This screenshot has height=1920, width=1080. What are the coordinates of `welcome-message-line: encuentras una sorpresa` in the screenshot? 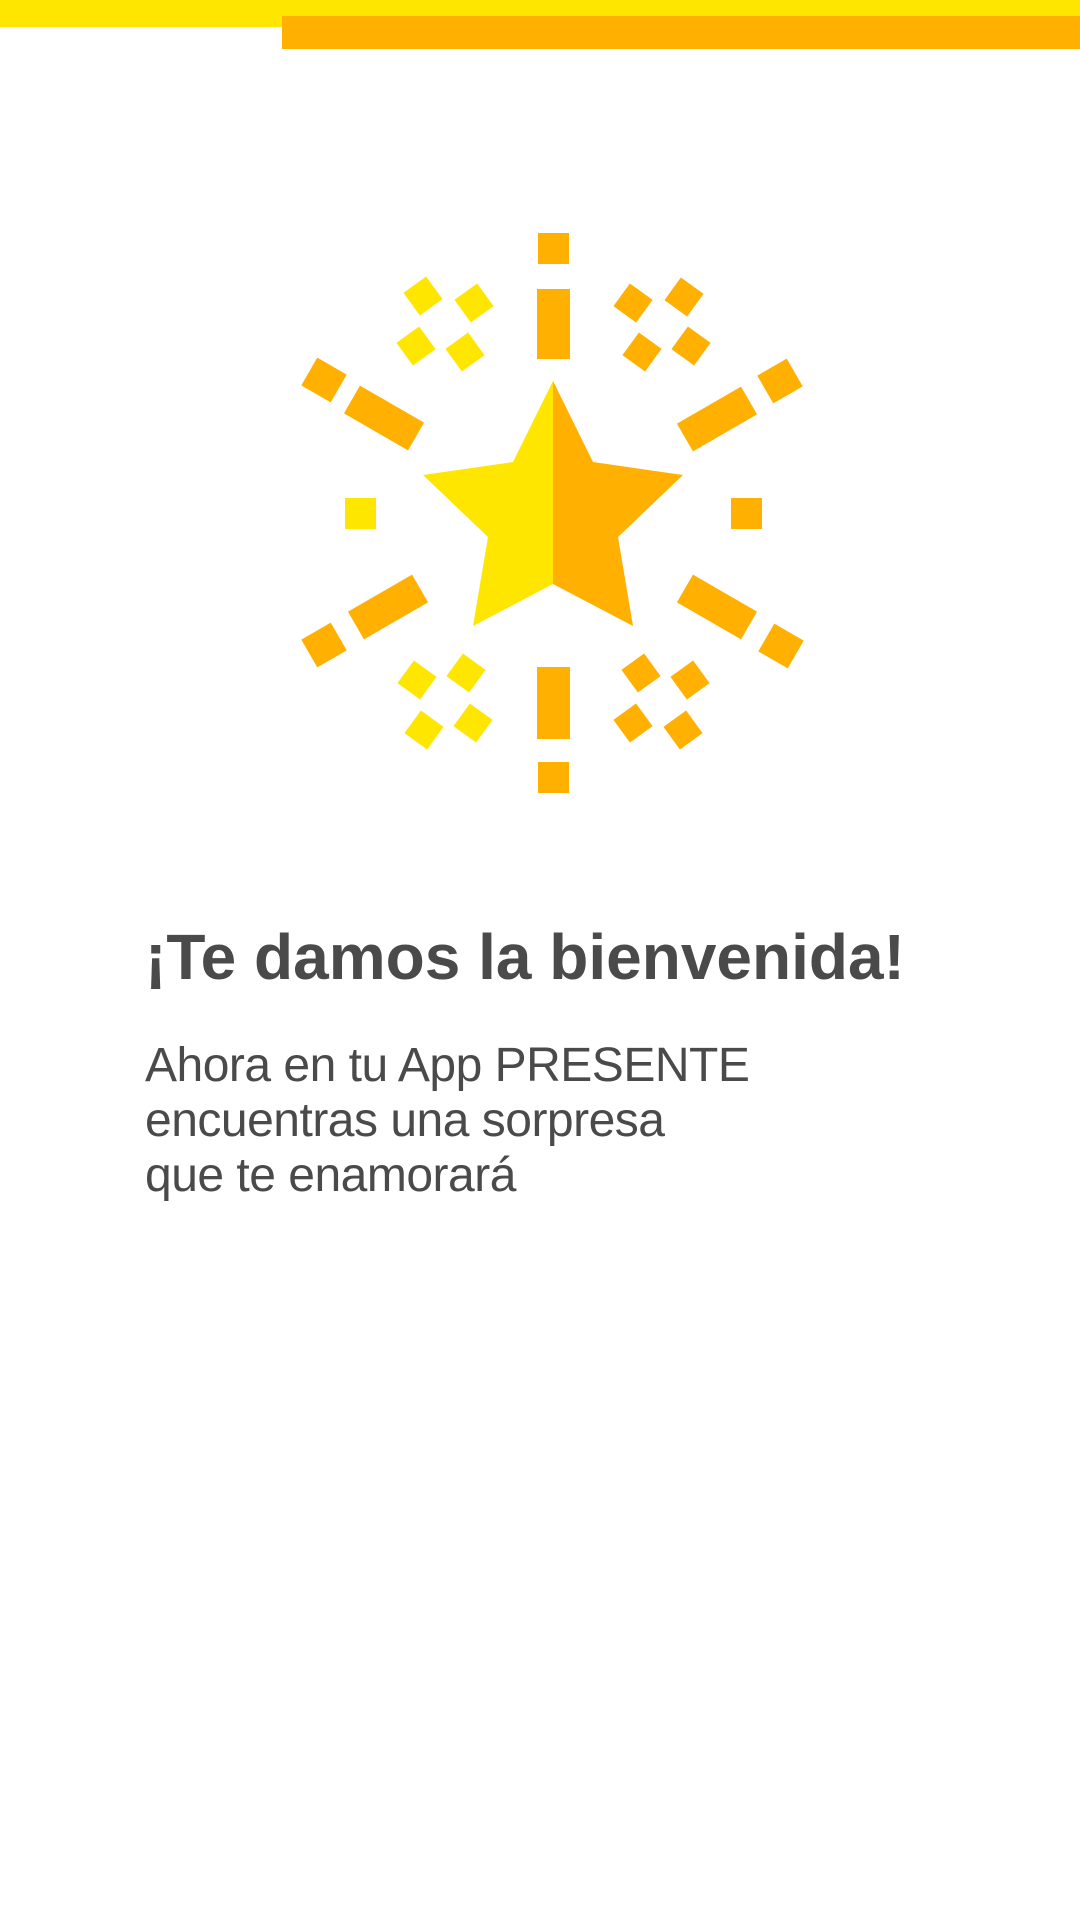 It's located at (405, 1120).